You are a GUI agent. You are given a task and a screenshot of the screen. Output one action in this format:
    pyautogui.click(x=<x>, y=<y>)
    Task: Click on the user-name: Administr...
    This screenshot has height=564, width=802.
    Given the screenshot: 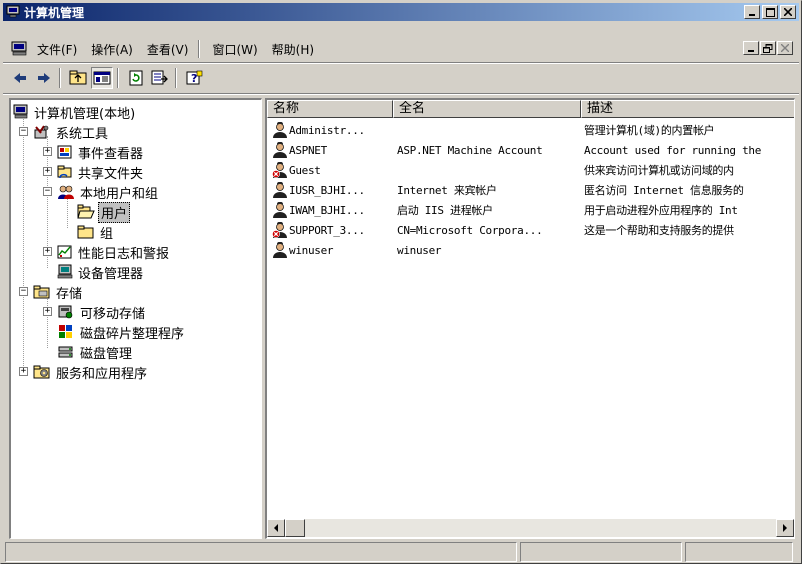 What is the action you would take?
    pyautogui.click(x=327, y=130)
    